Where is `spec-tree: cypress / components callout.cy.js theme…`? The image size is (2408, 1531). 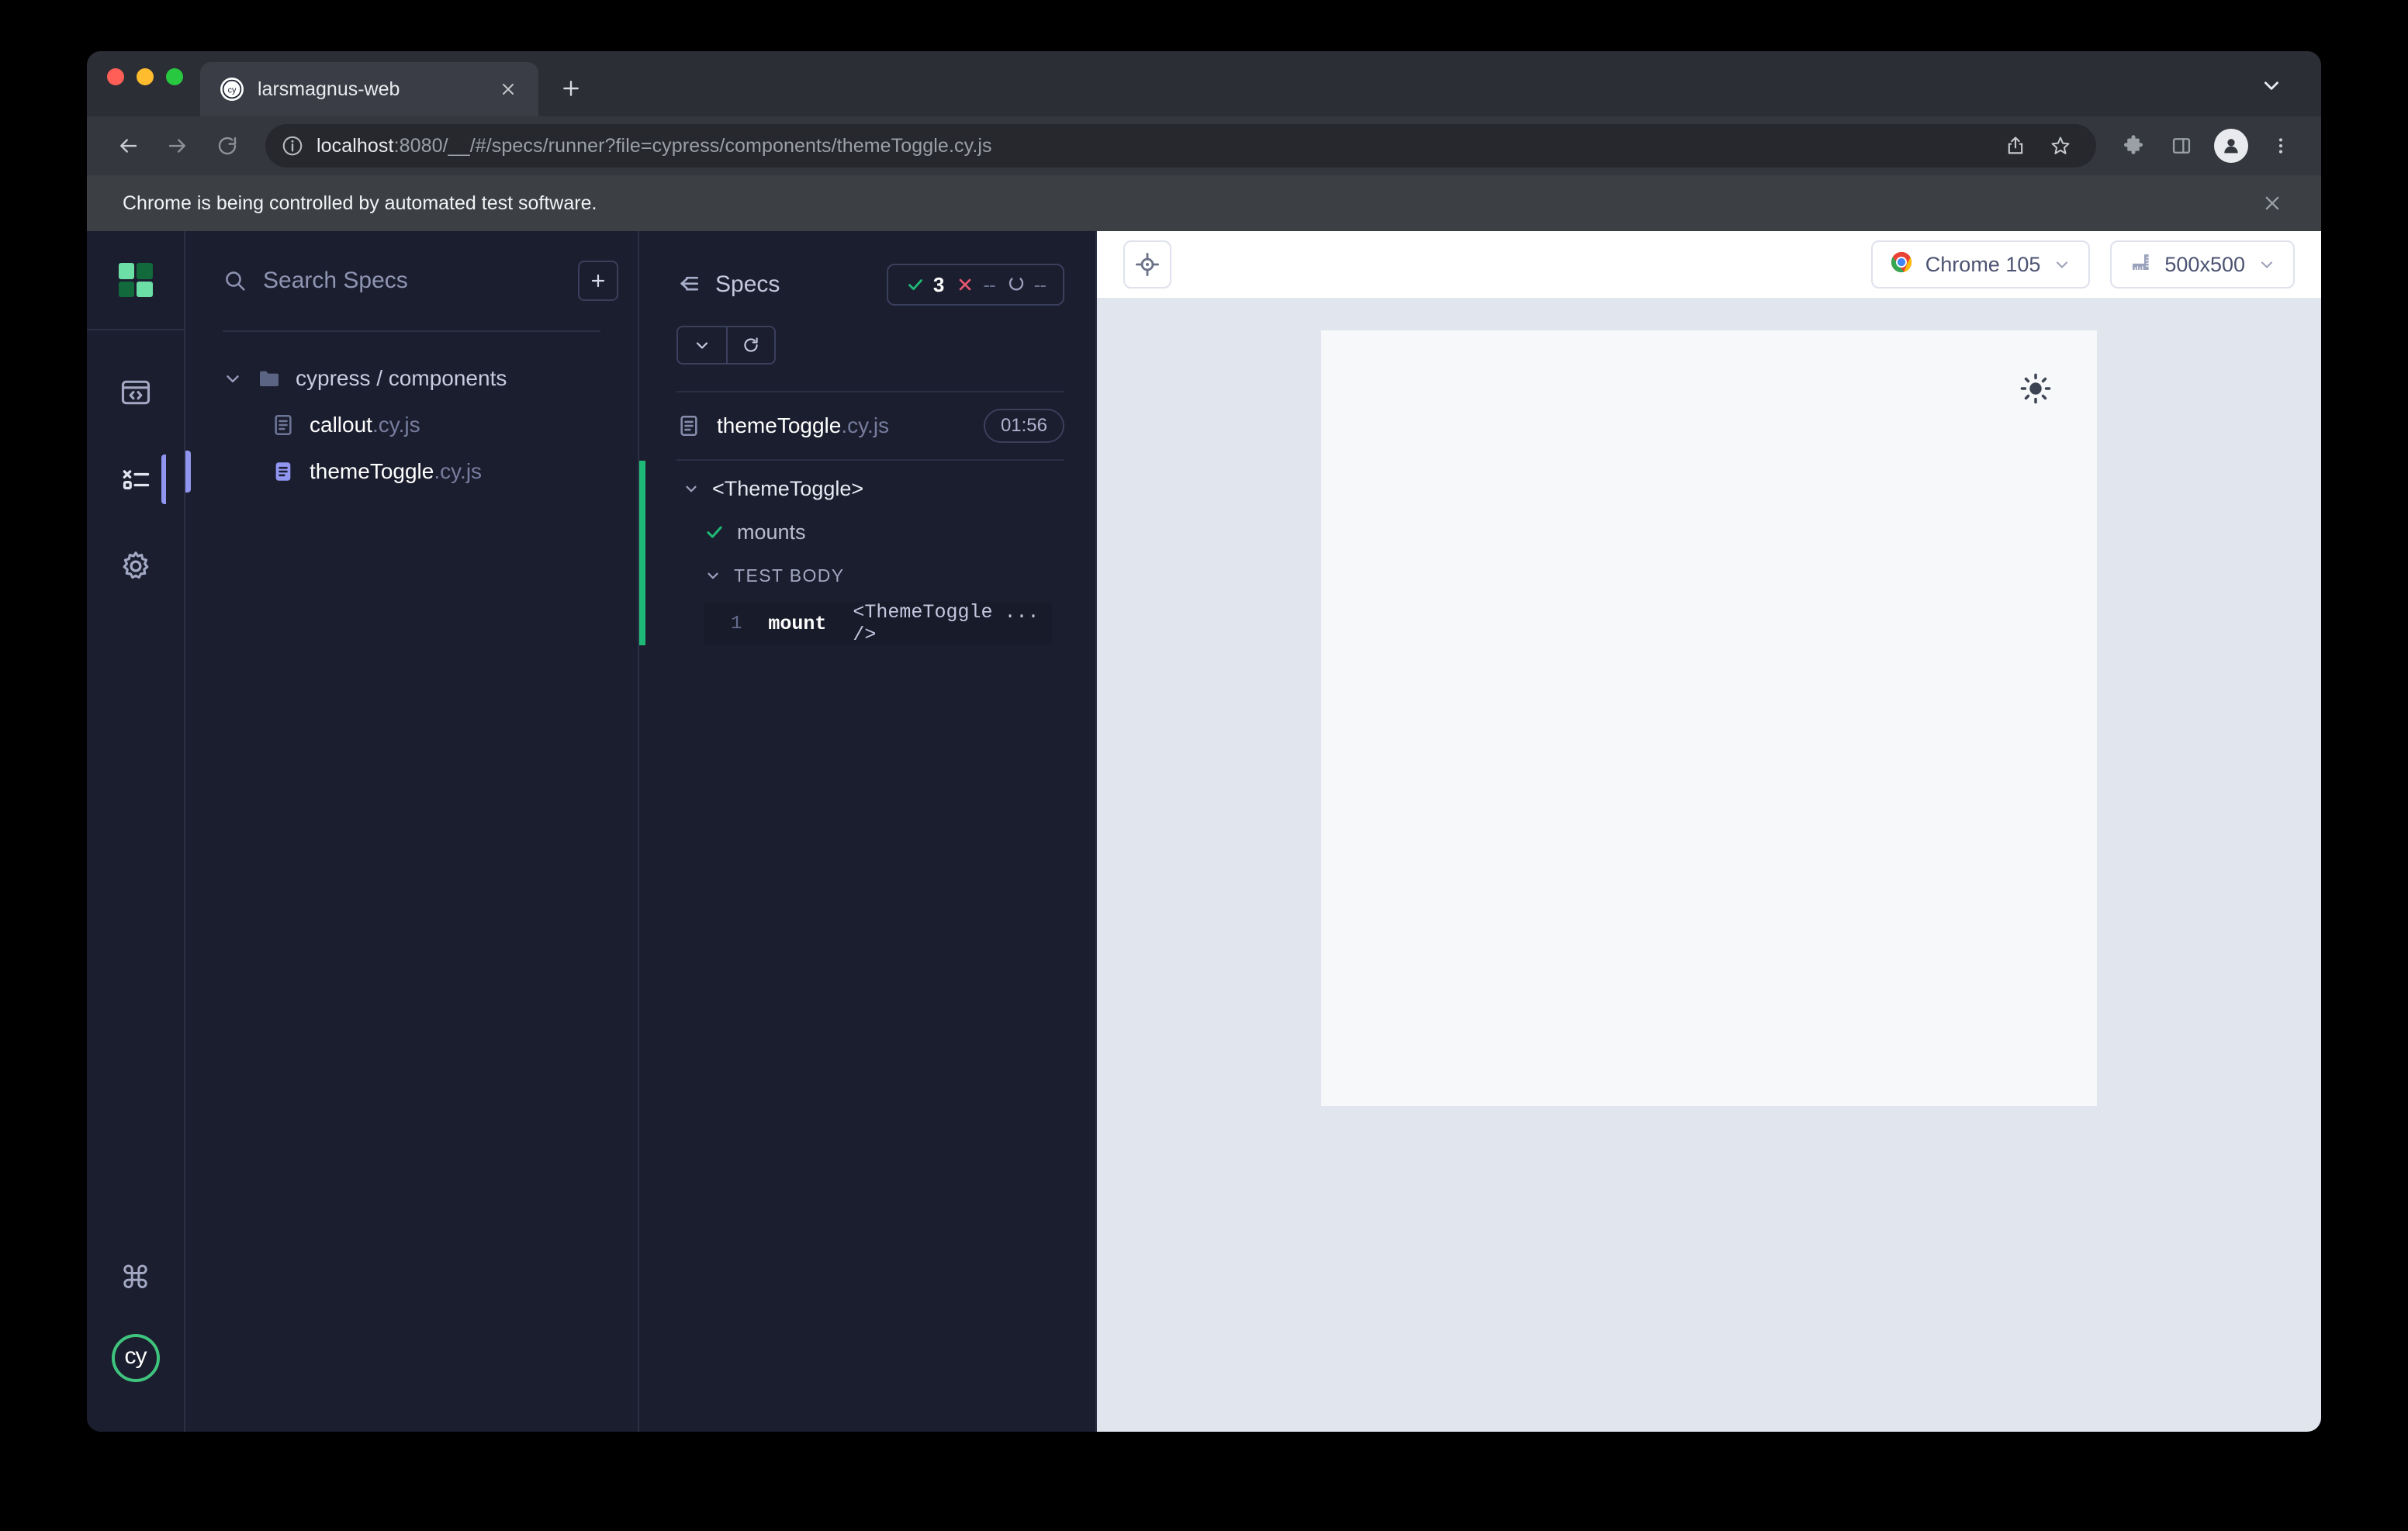 spec-tree: cypress / components callout.cy.js theme… is located at coordinates (411, 413).